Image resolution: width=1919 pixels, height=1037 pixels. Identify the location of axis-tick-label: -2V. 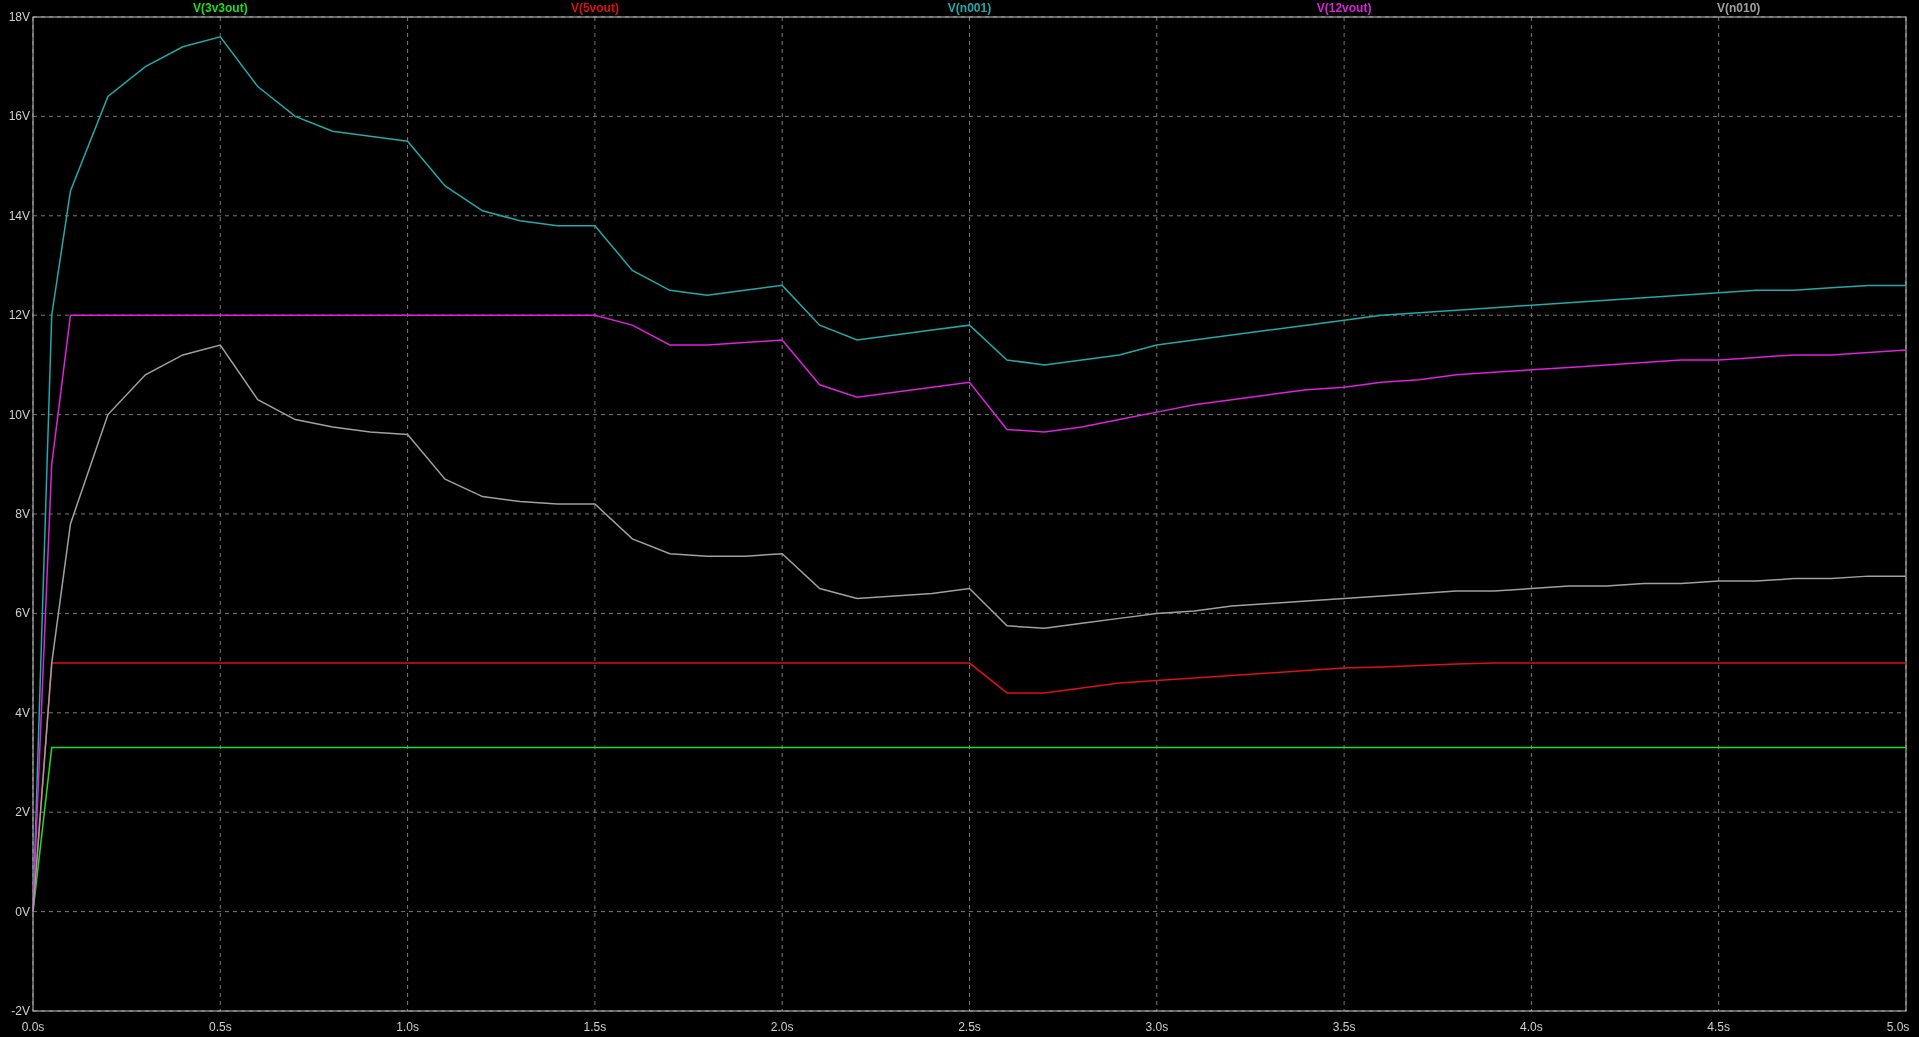
(20, 1011).